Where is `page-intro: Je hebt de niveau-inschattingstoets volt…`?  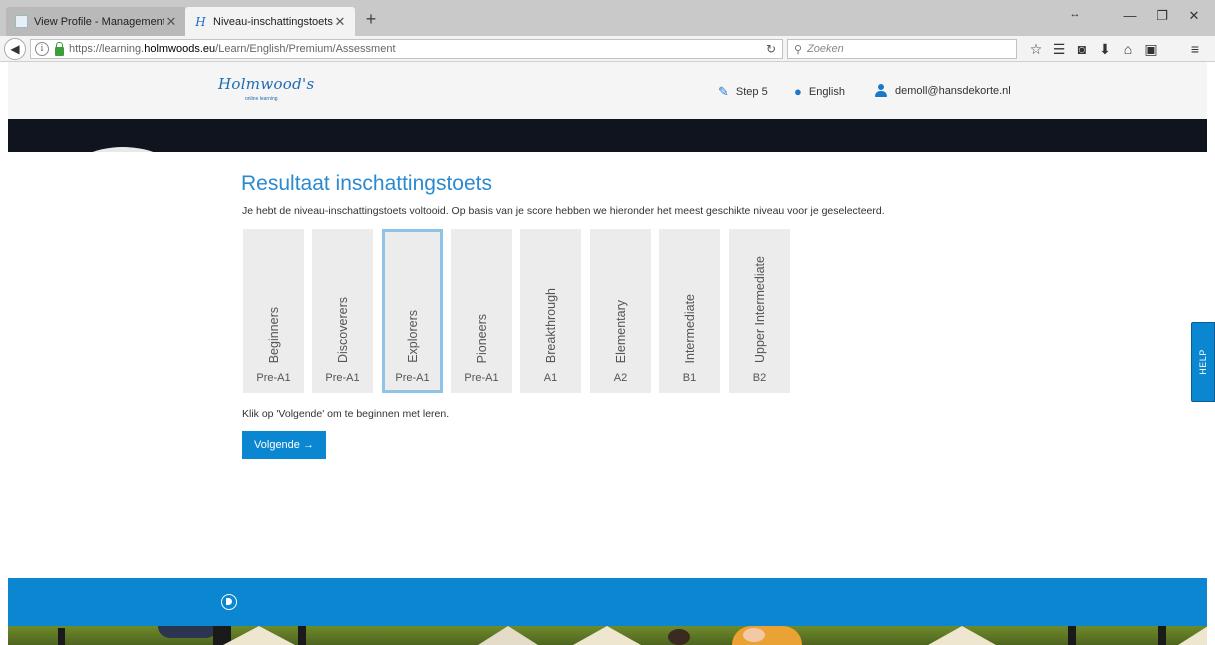 page-intro: Je hebt de niveau-inschattingstoets volt… is located at coordinates (563, 211).